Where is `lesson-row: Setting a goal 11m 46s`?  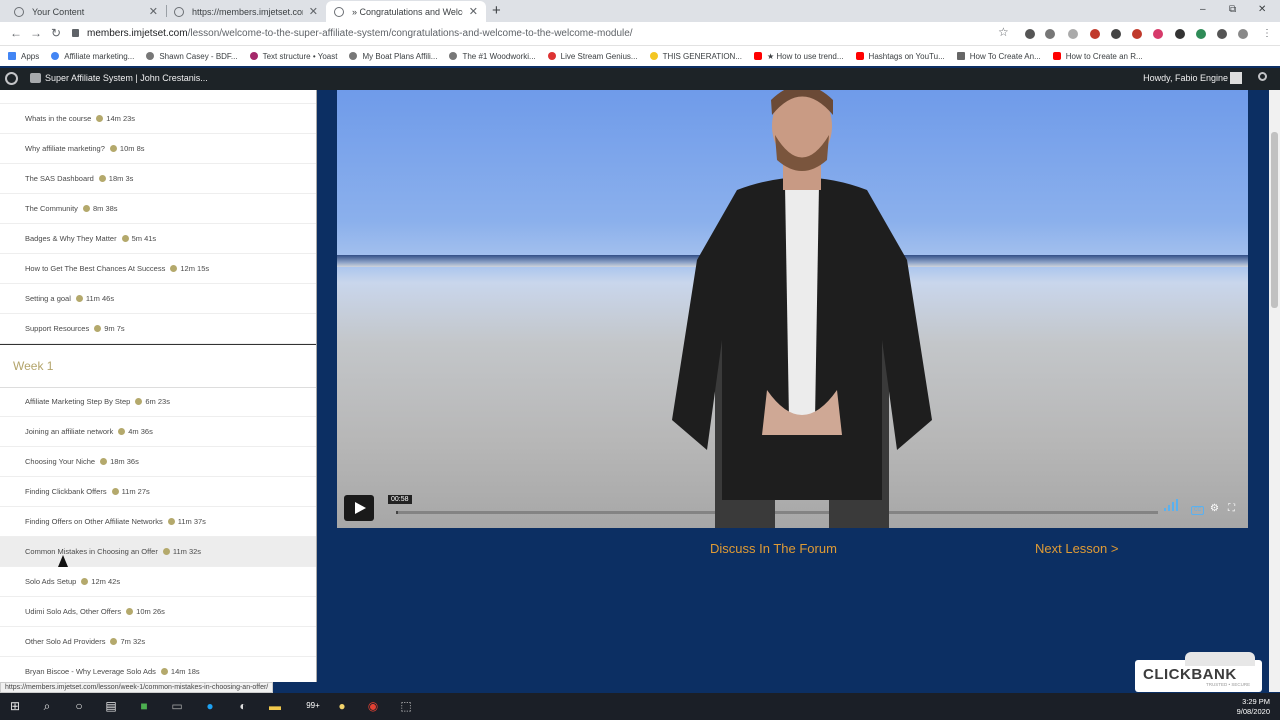 lesson-row: Setting a goal 11m 46s is located at coordinates (158, 299).